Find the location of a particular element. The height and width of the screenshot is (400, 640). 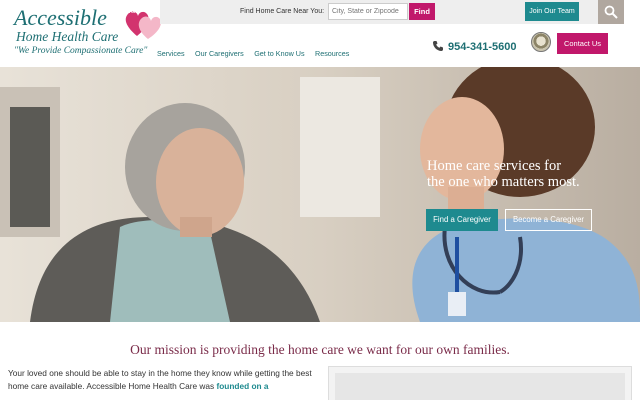

logo-title: Accessible is located at coordinates (60, 17).